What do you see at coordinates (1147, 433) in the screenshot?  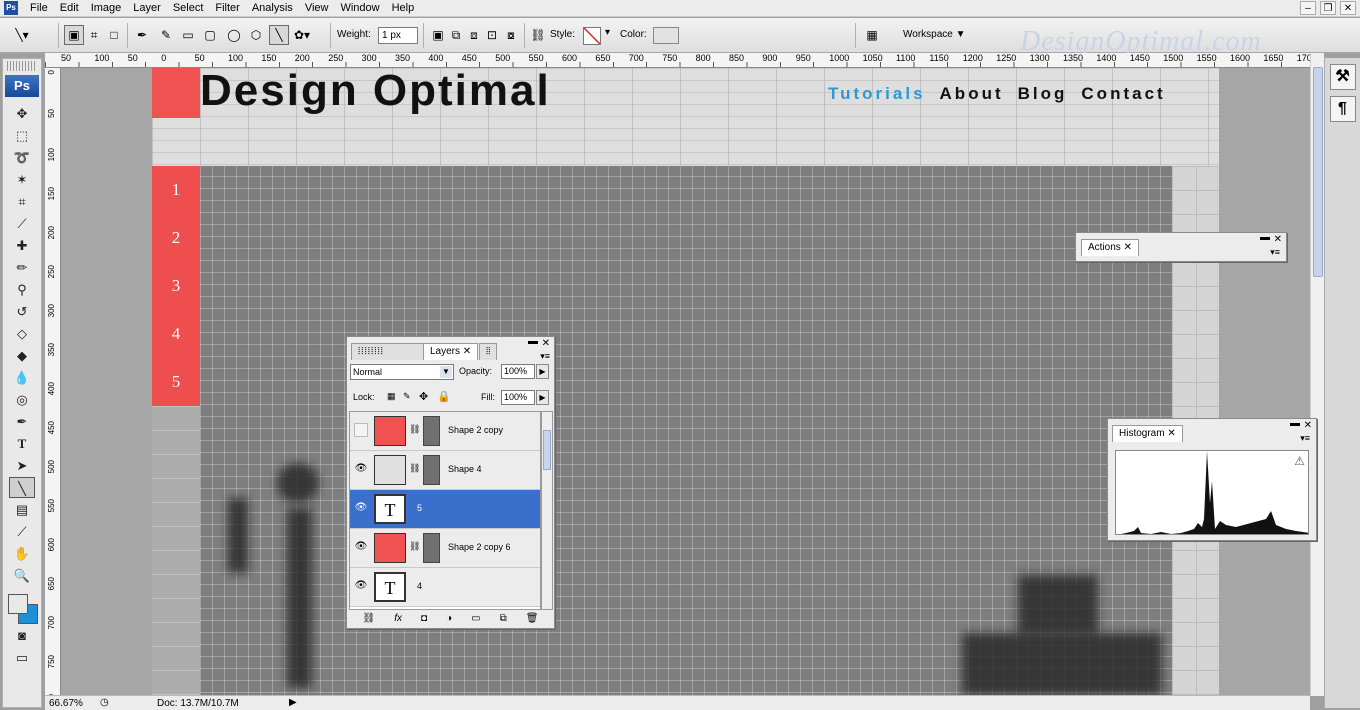 I see `tab-histogram: Histogram ✕` at bounding box center [1147, 433].